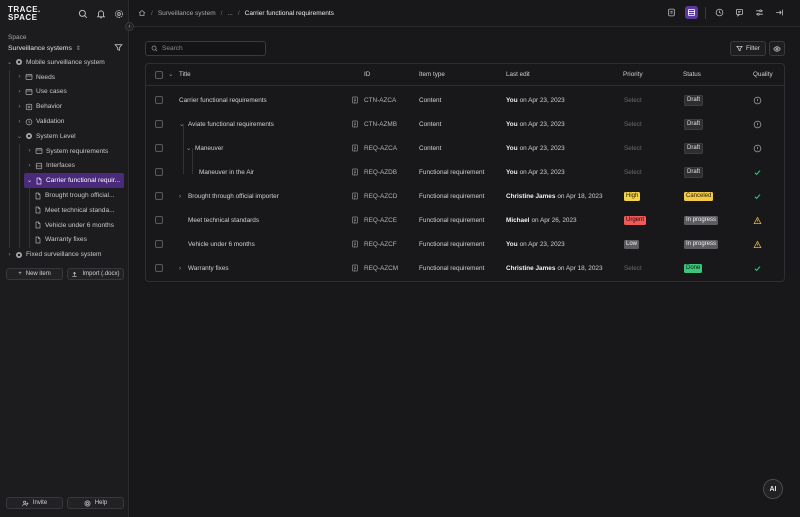  I want to click on column-item-type: Item type, so click(432, 74).